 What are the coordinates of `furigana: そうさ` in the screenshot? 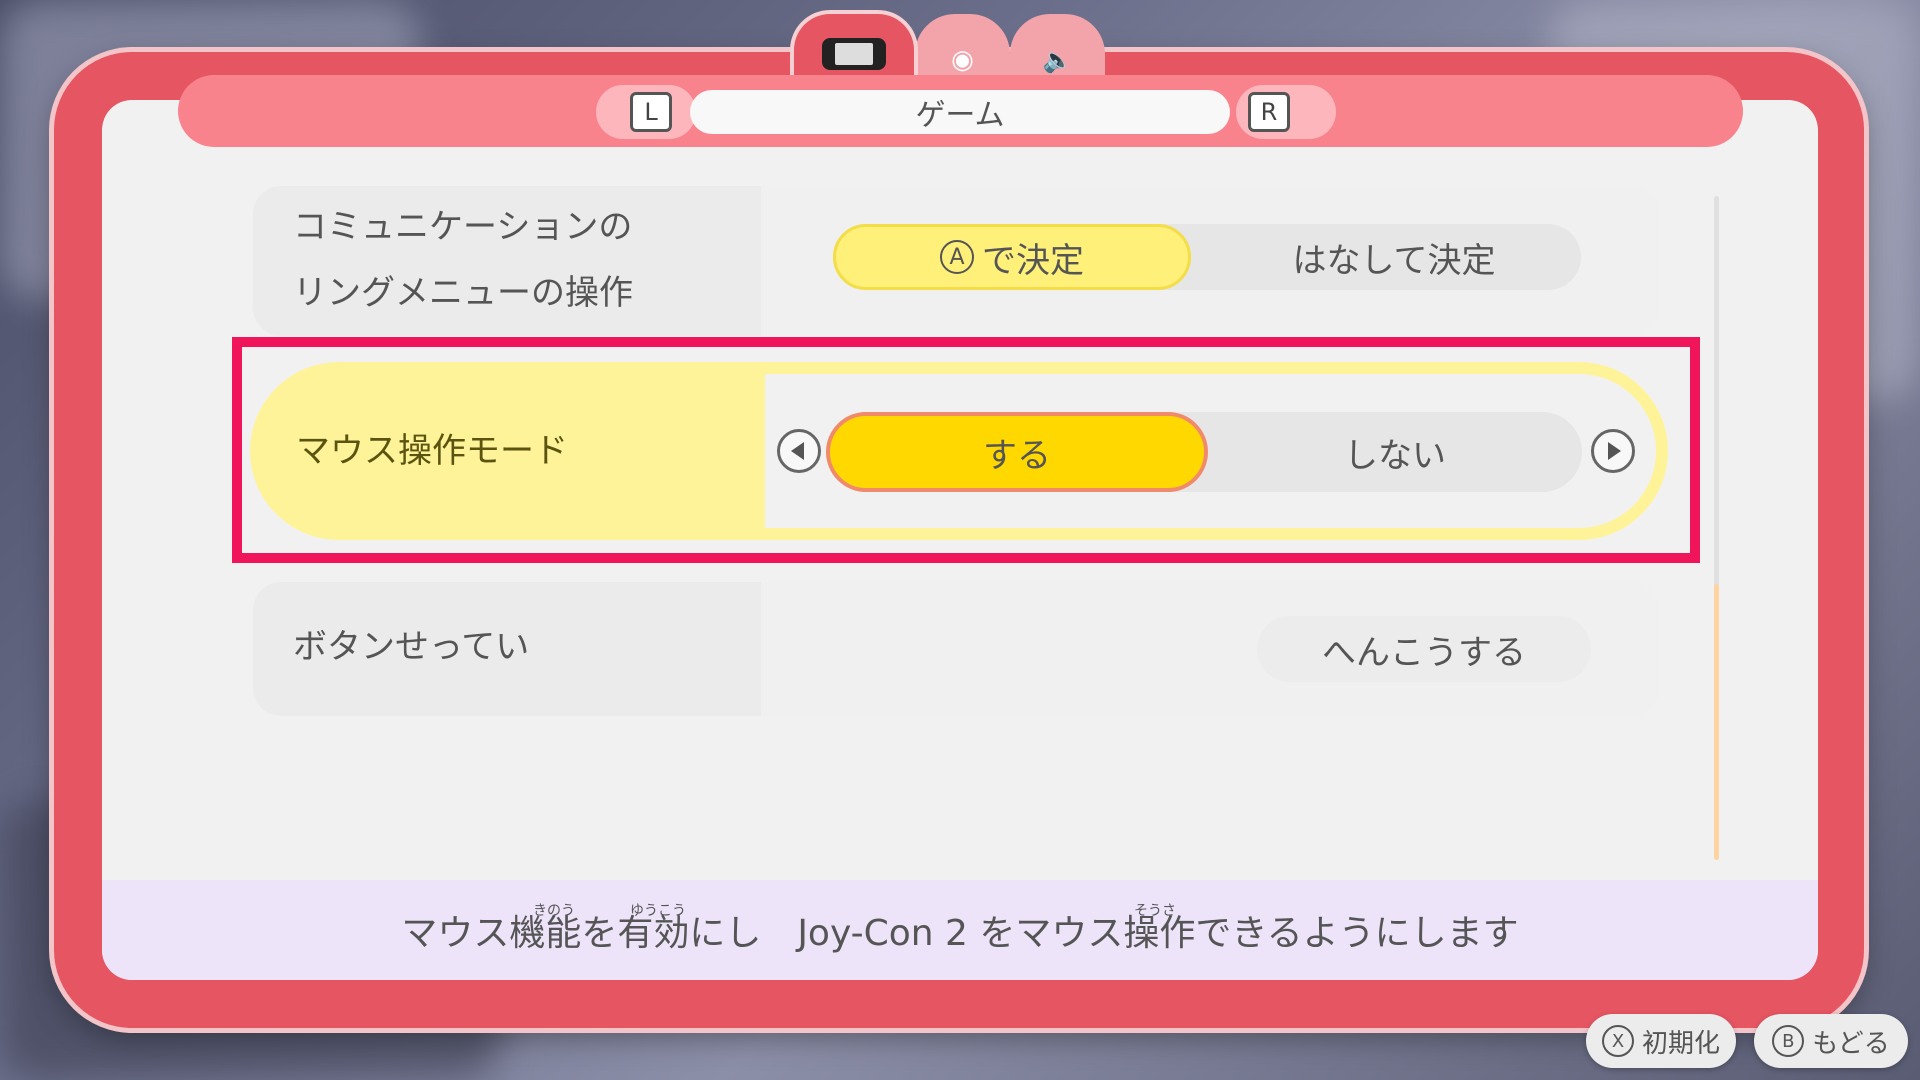 It's located at (1155, 911).